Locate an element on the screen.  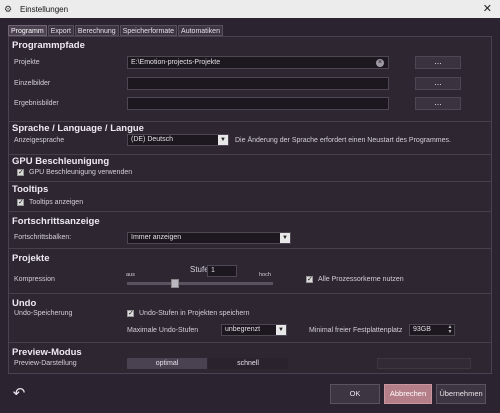
tab-programm: Programm is located at coordinates (27, 30).